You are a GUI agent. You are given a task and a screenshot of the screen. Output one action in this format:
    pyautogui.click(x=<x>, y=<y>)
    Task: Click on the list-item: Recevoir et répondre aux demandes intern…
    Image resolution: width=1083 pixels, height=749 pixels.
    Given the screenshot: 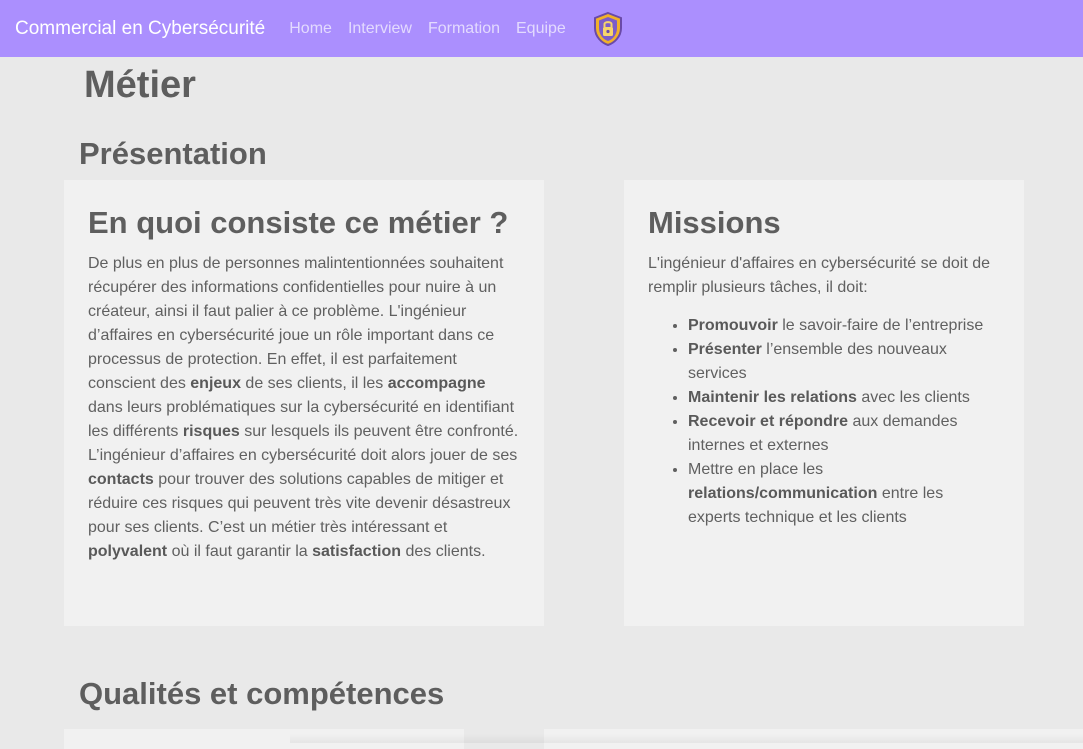 What is the action you would take?
    pyautogui.click(x=844, y=434)
    